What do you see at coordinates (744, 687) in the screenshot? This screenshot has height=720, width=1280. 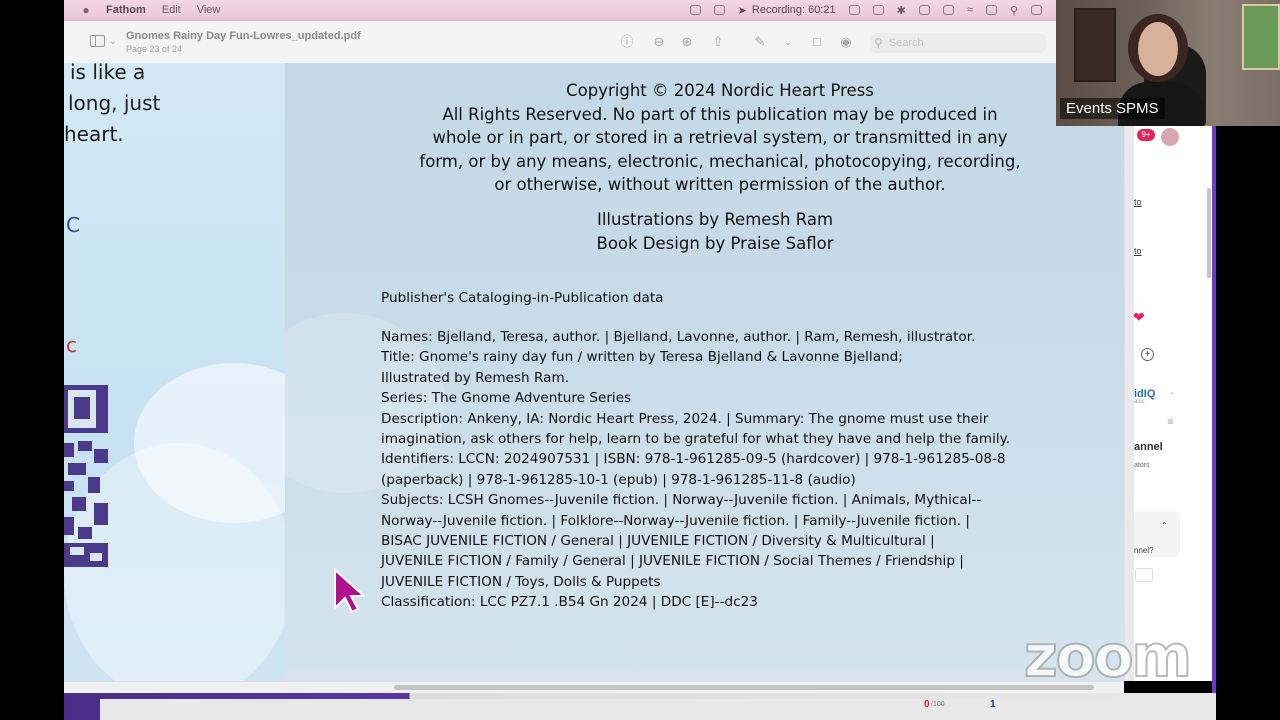 I see `scrollbar-thumb` at bounding box center [744, 687].